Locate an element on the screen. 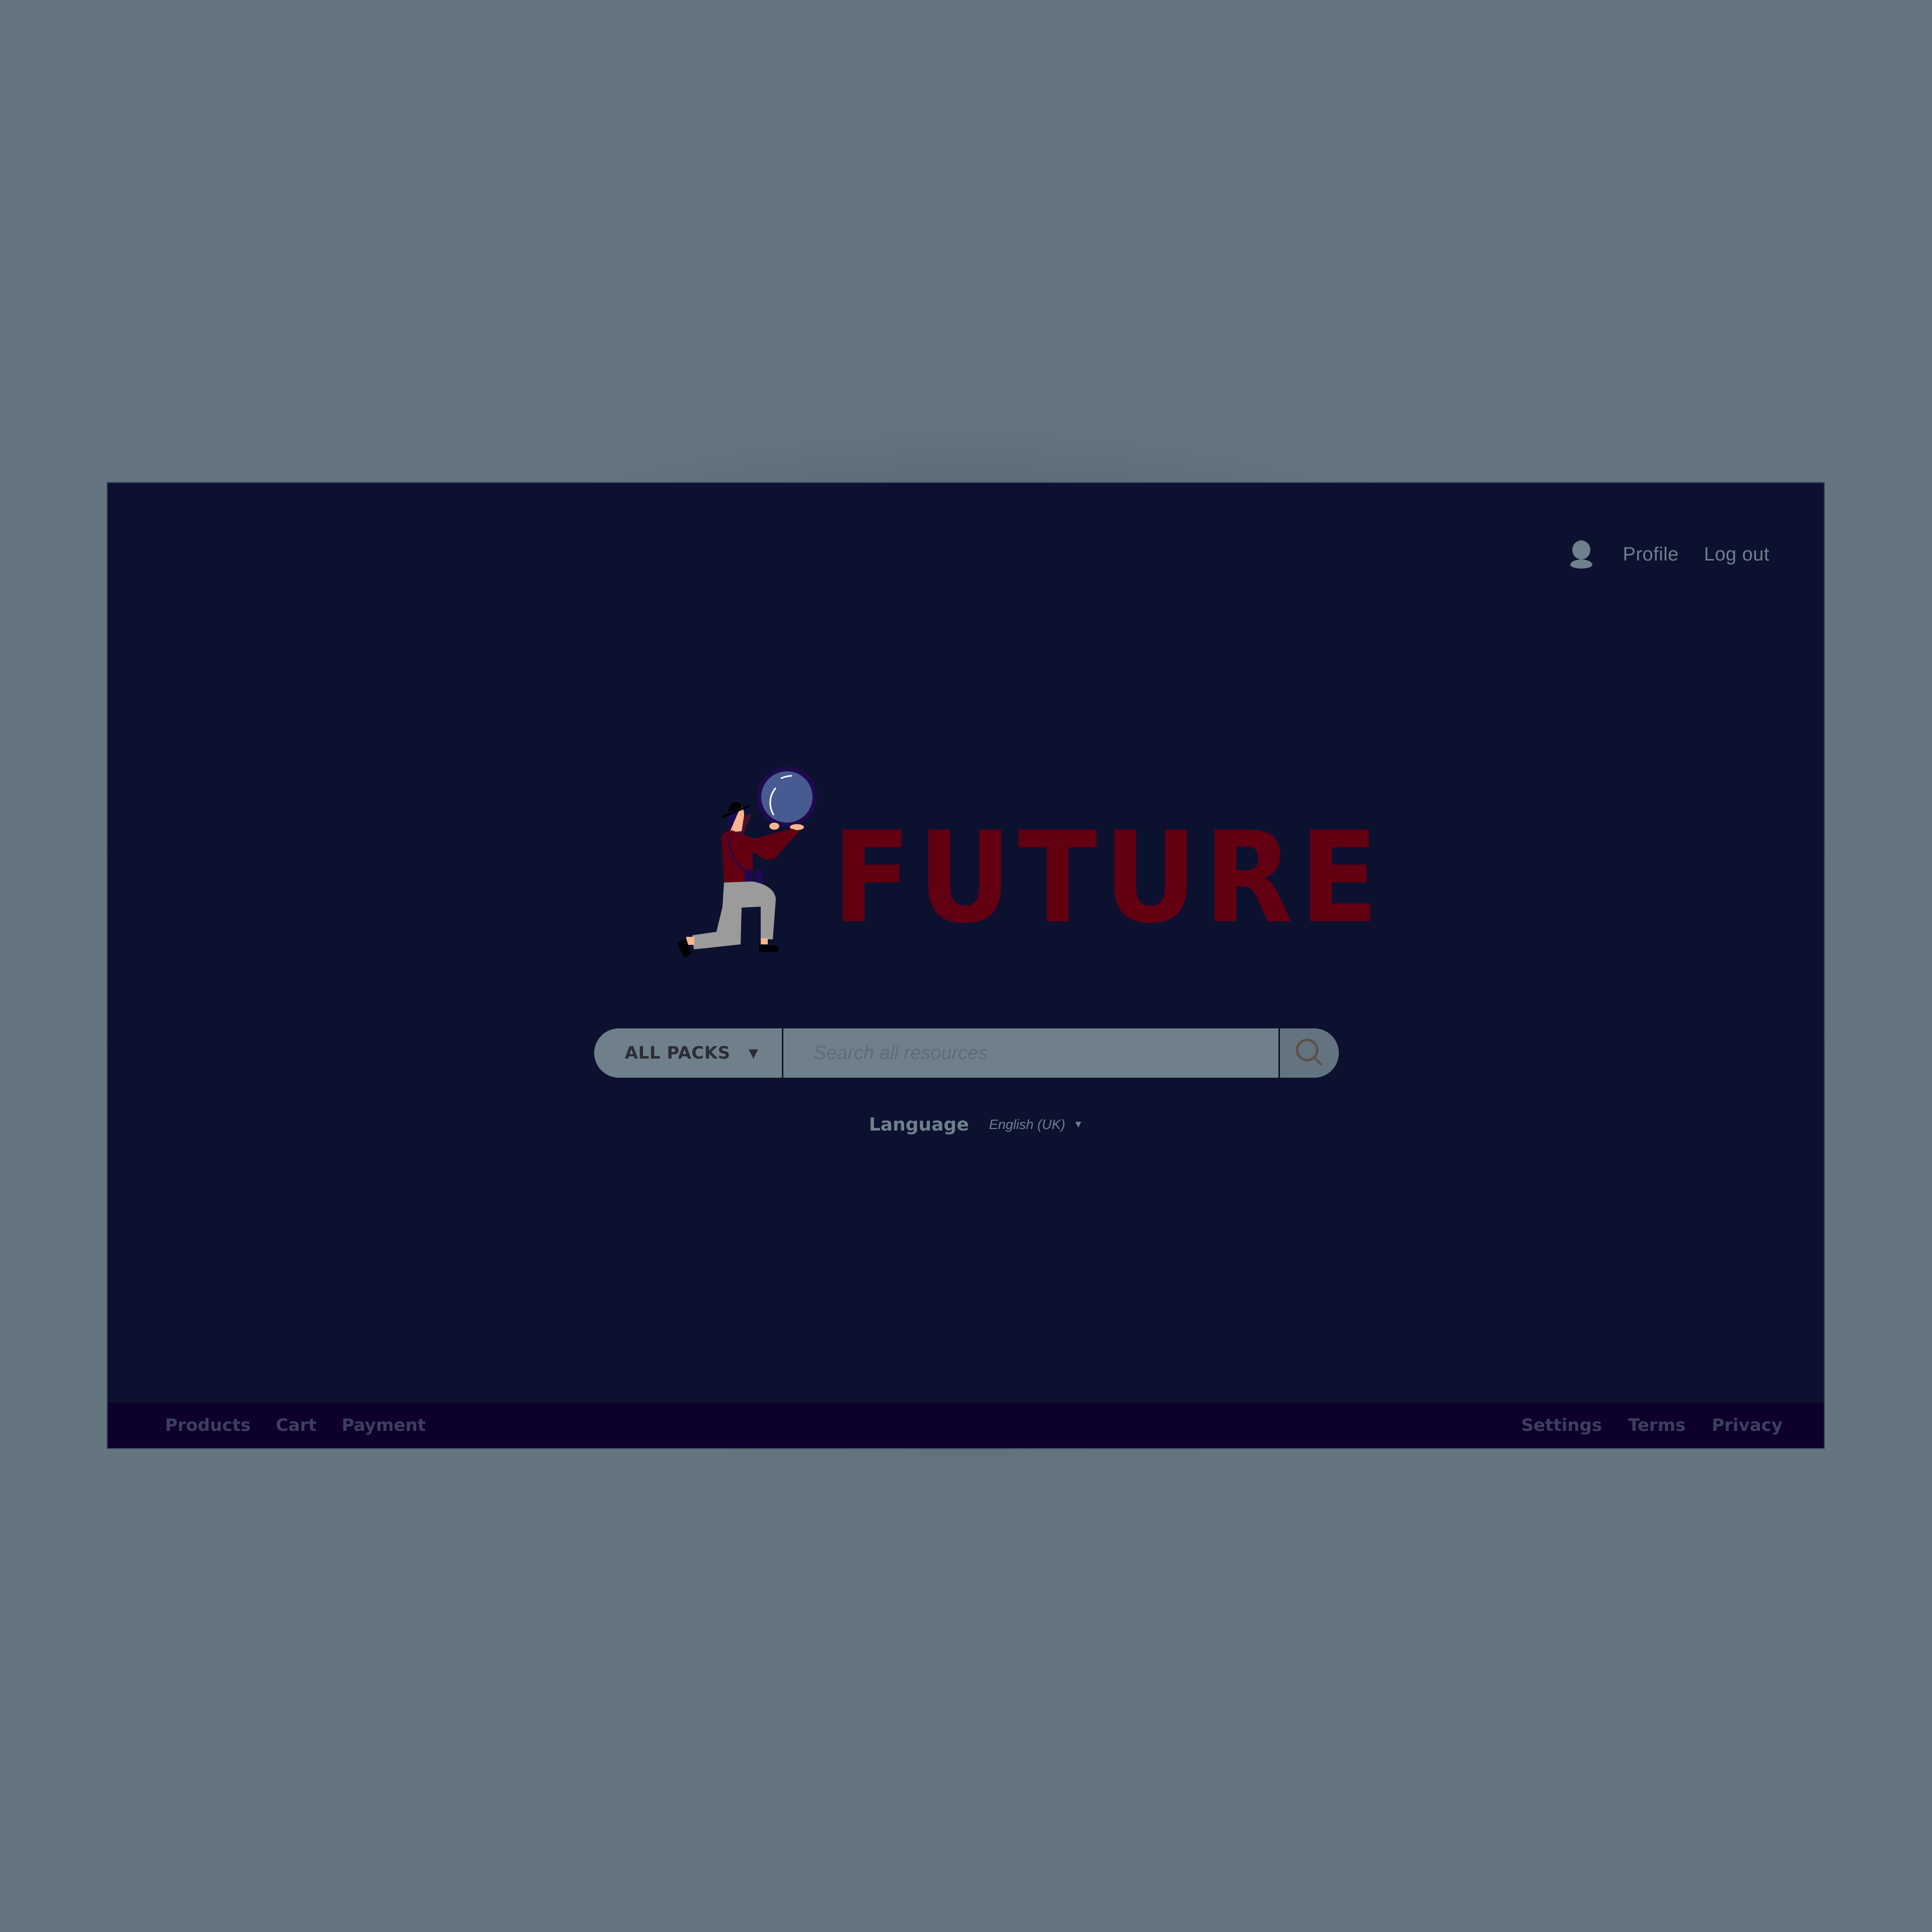  shoe-right is located at coordinates (769, 948).